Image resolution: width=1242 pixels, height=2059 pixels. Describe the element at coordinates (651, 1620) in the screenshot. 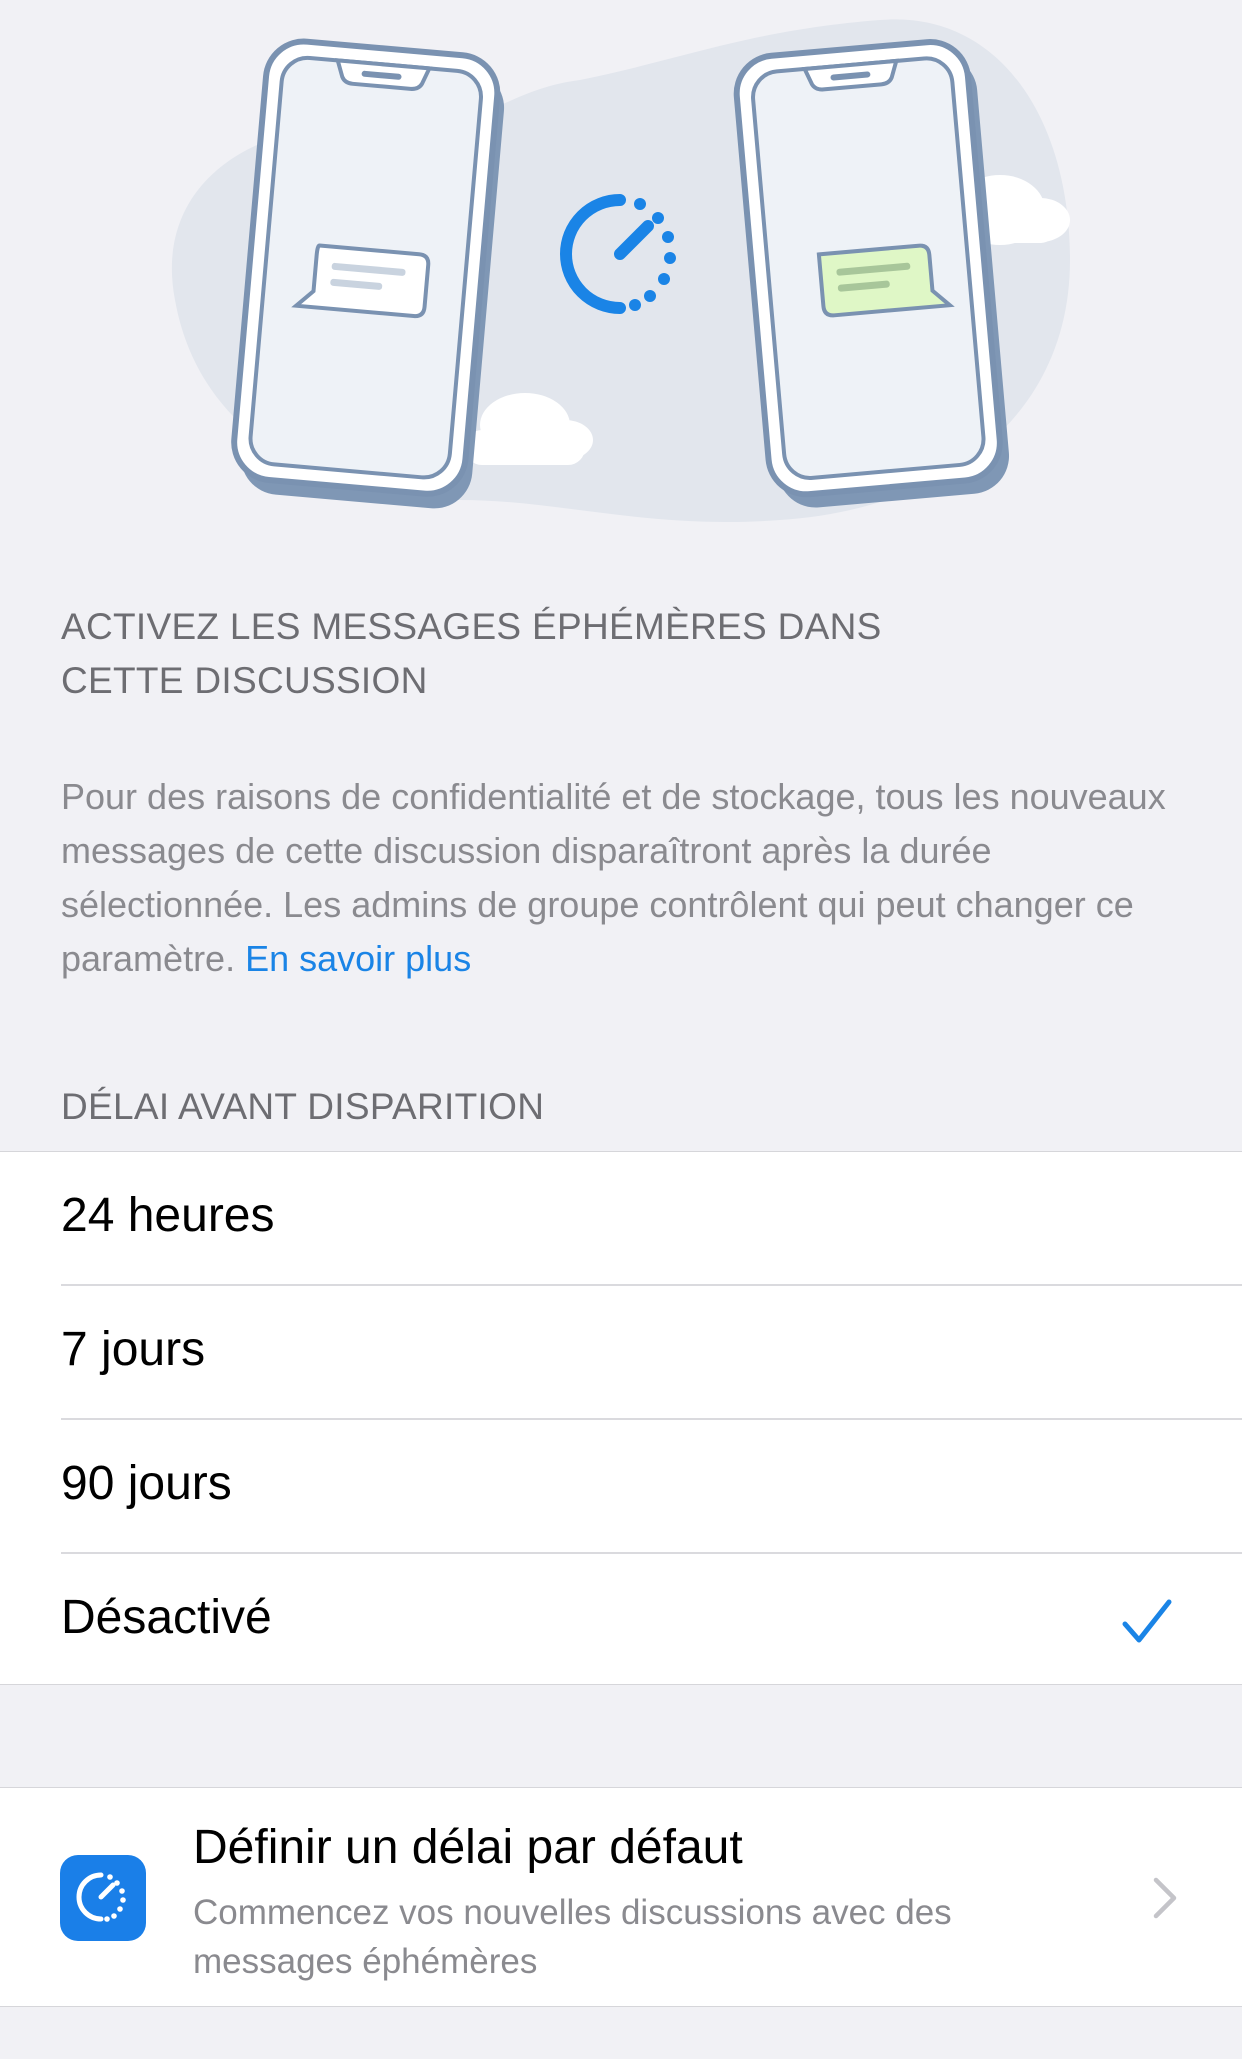

I see `option-off: Désactivé` at that location.